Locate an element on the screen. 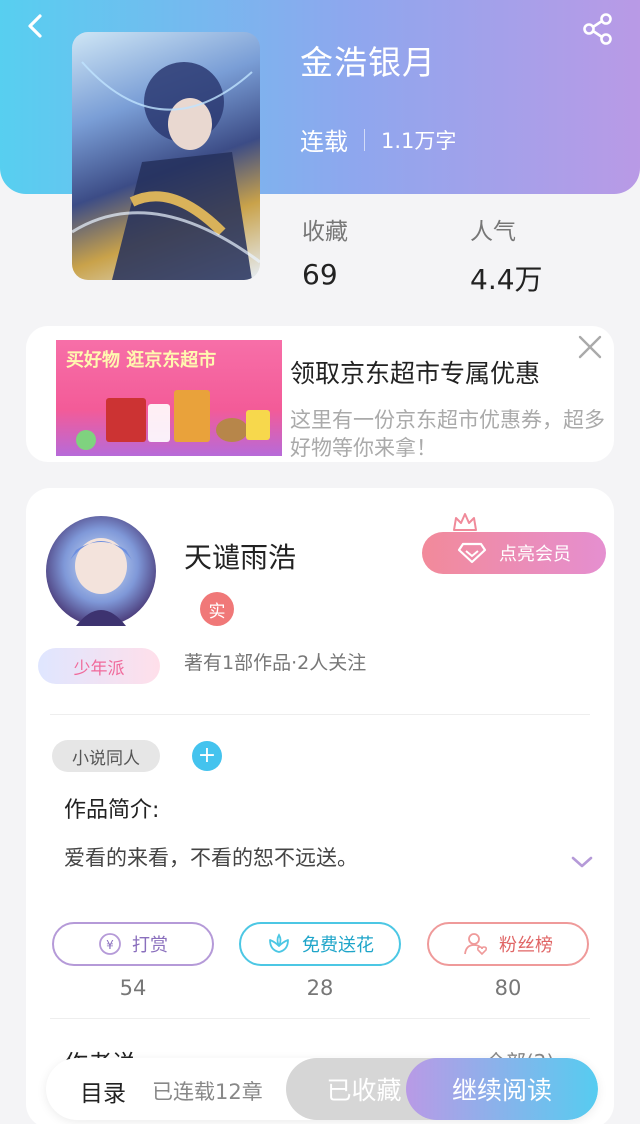 The image size is (640, 1124). author-name: 天谴雨浩 is located at coordinates (240, 556).